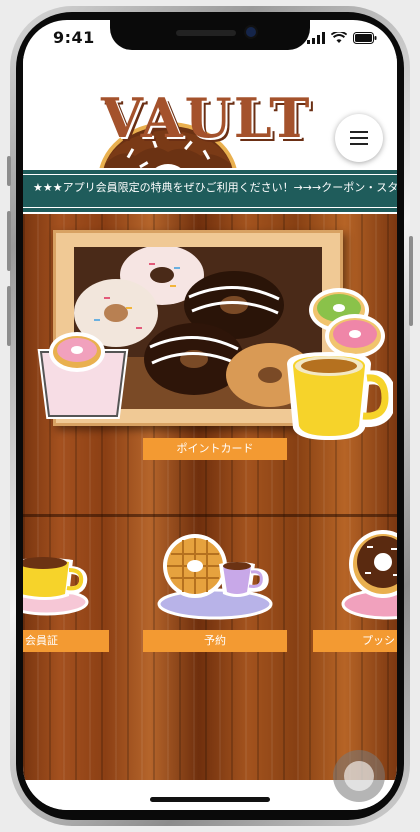 This screenshot has height=832, width=420. I want to click on point-card-button: ポイントカード, so click(215, 449).